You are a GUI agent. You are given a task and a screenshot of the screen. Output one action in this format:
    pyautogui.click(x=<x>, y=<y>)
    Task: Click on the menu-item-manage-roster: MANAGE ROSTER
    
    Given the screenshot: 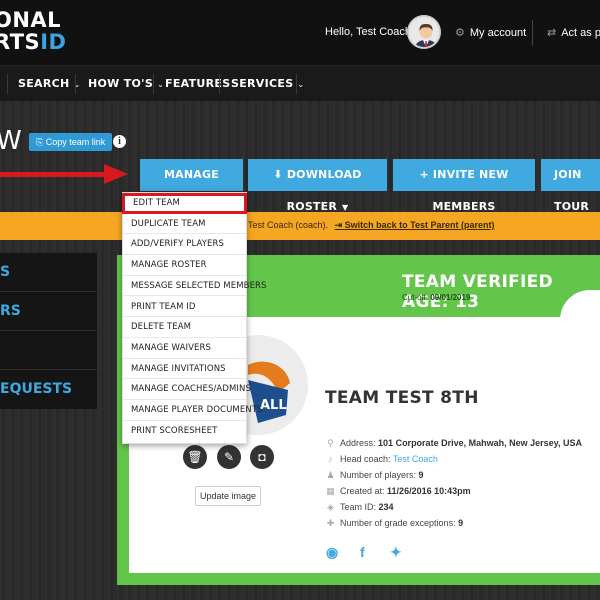 What is the action you would take?
    pyautogui.click(x=184, y=265)
    